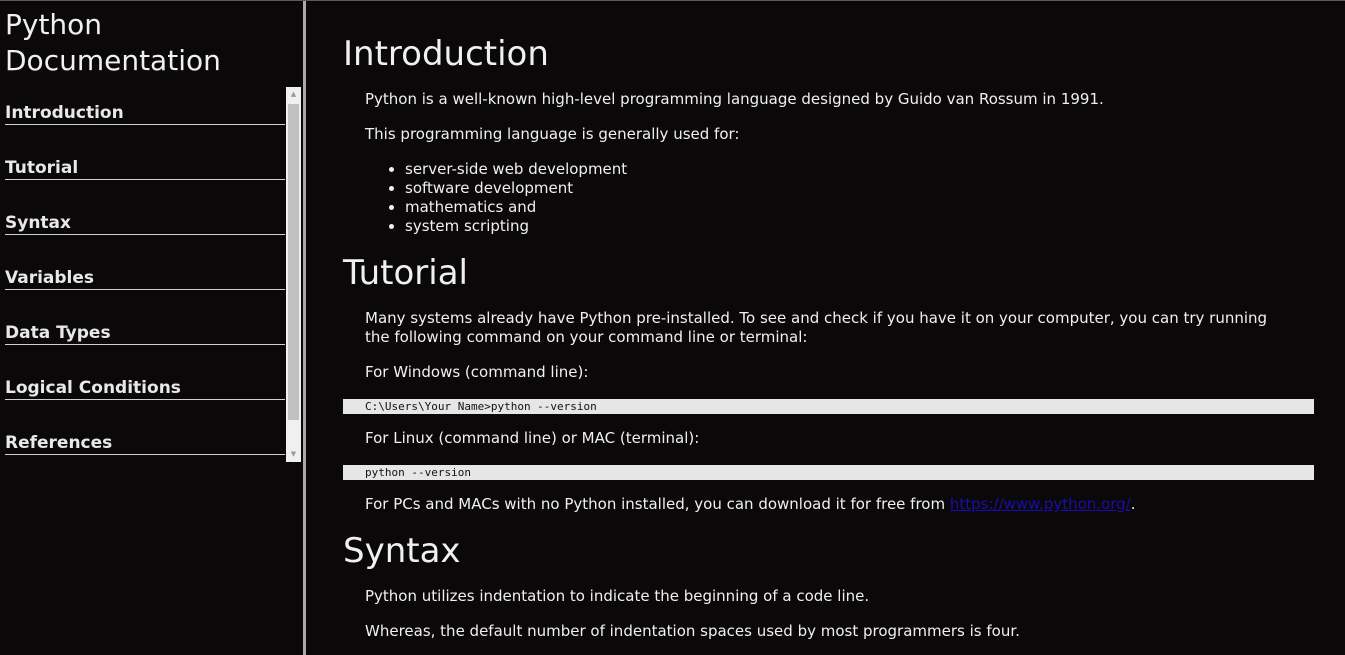  Describe the element at coordinates (516, 169) in the screenshot. I see `list-item: server-side web development` at that location.